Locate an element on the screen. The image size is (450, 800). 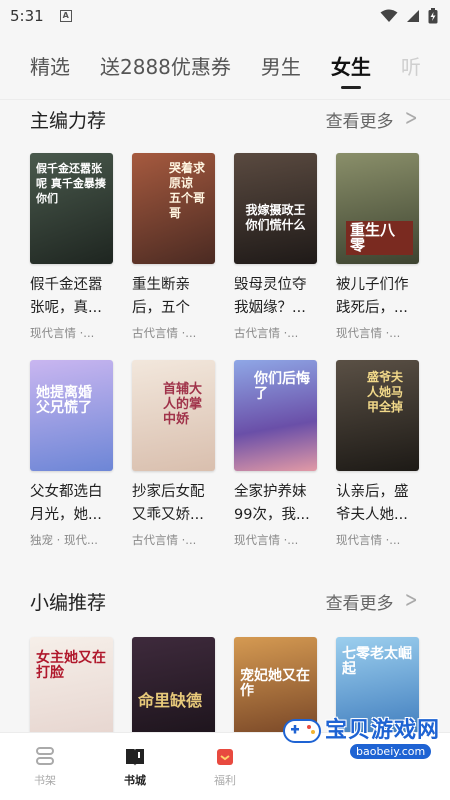
nav-bookshelf: 书架 is located at coordinates (45, 766).